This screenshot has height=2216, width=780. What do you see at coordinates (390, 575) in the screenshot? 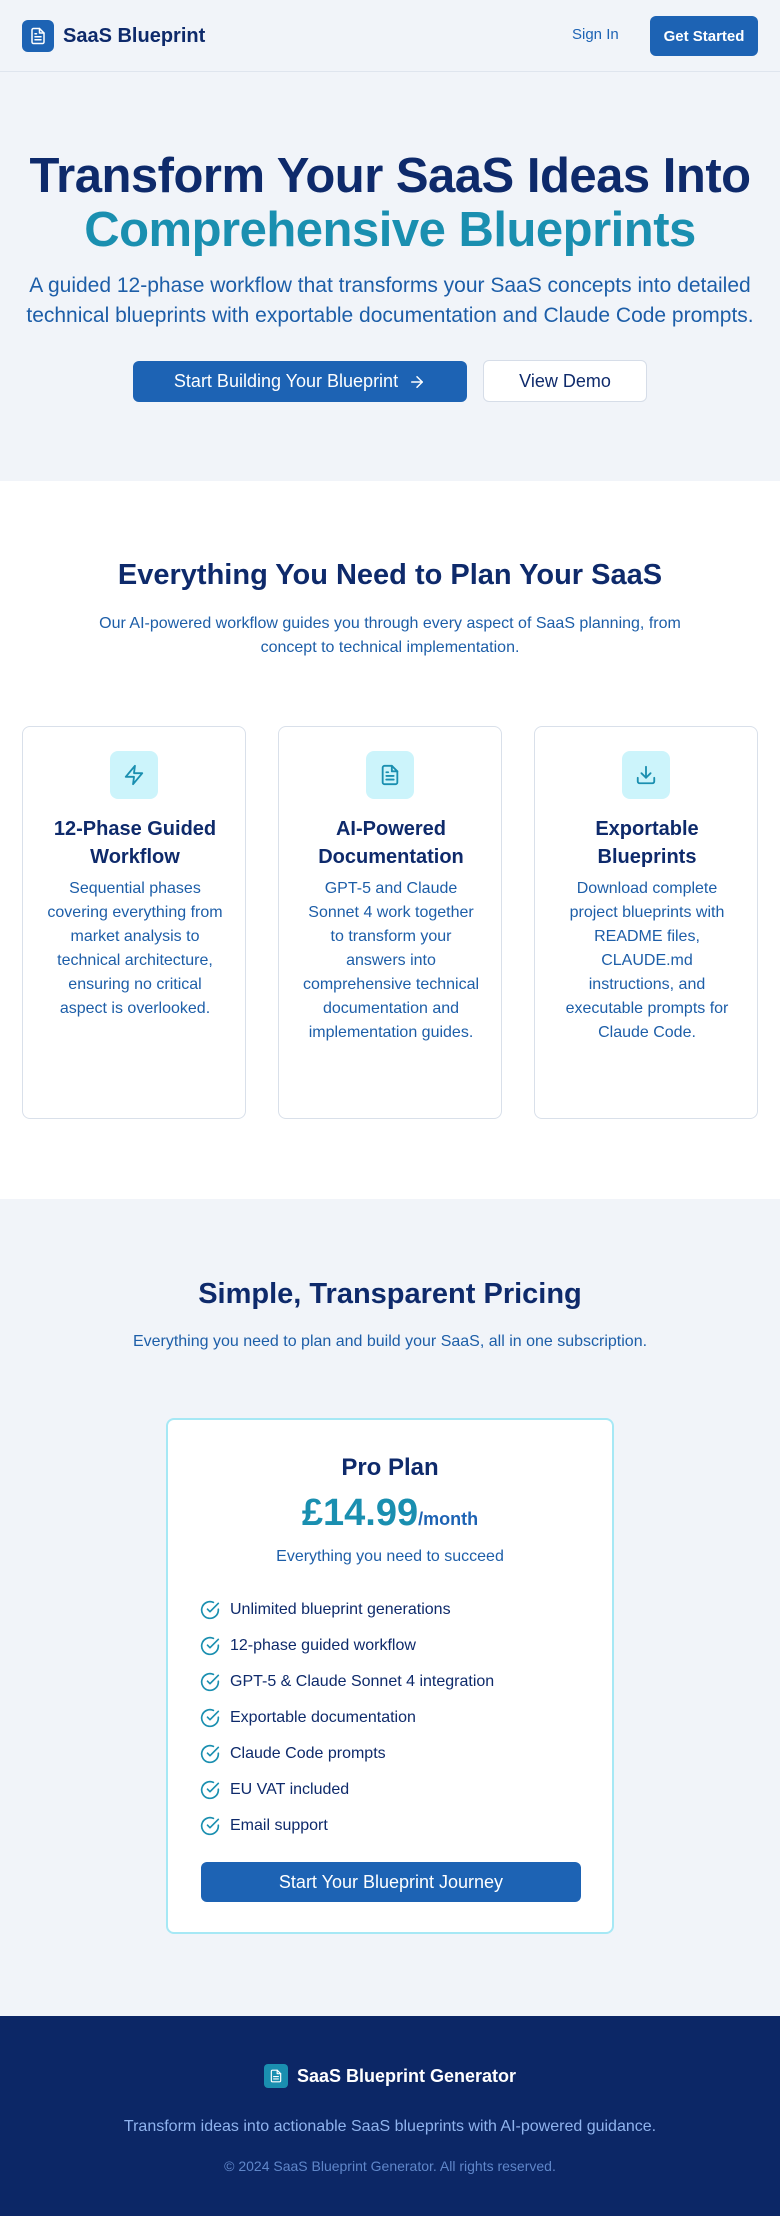
I see `features-title: Everything You Need to Plan Your SaaS` at bounding box center [390, 575].